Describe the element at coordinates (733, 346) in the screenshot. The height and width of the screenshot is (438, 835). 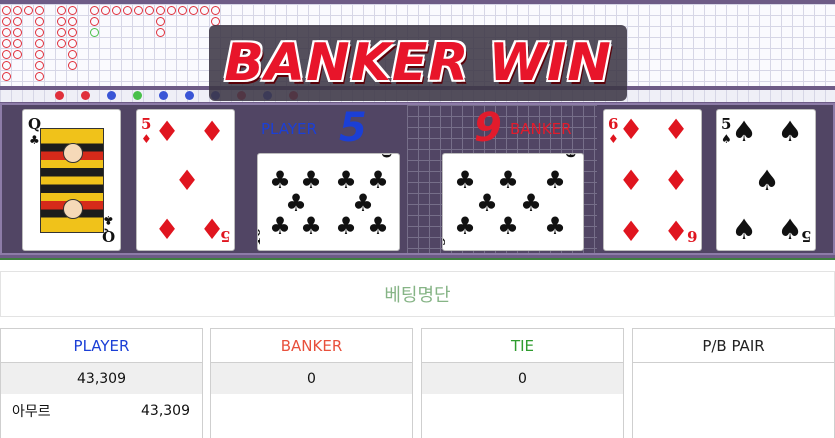
I see `column-header: P/B PAIR` at that location.